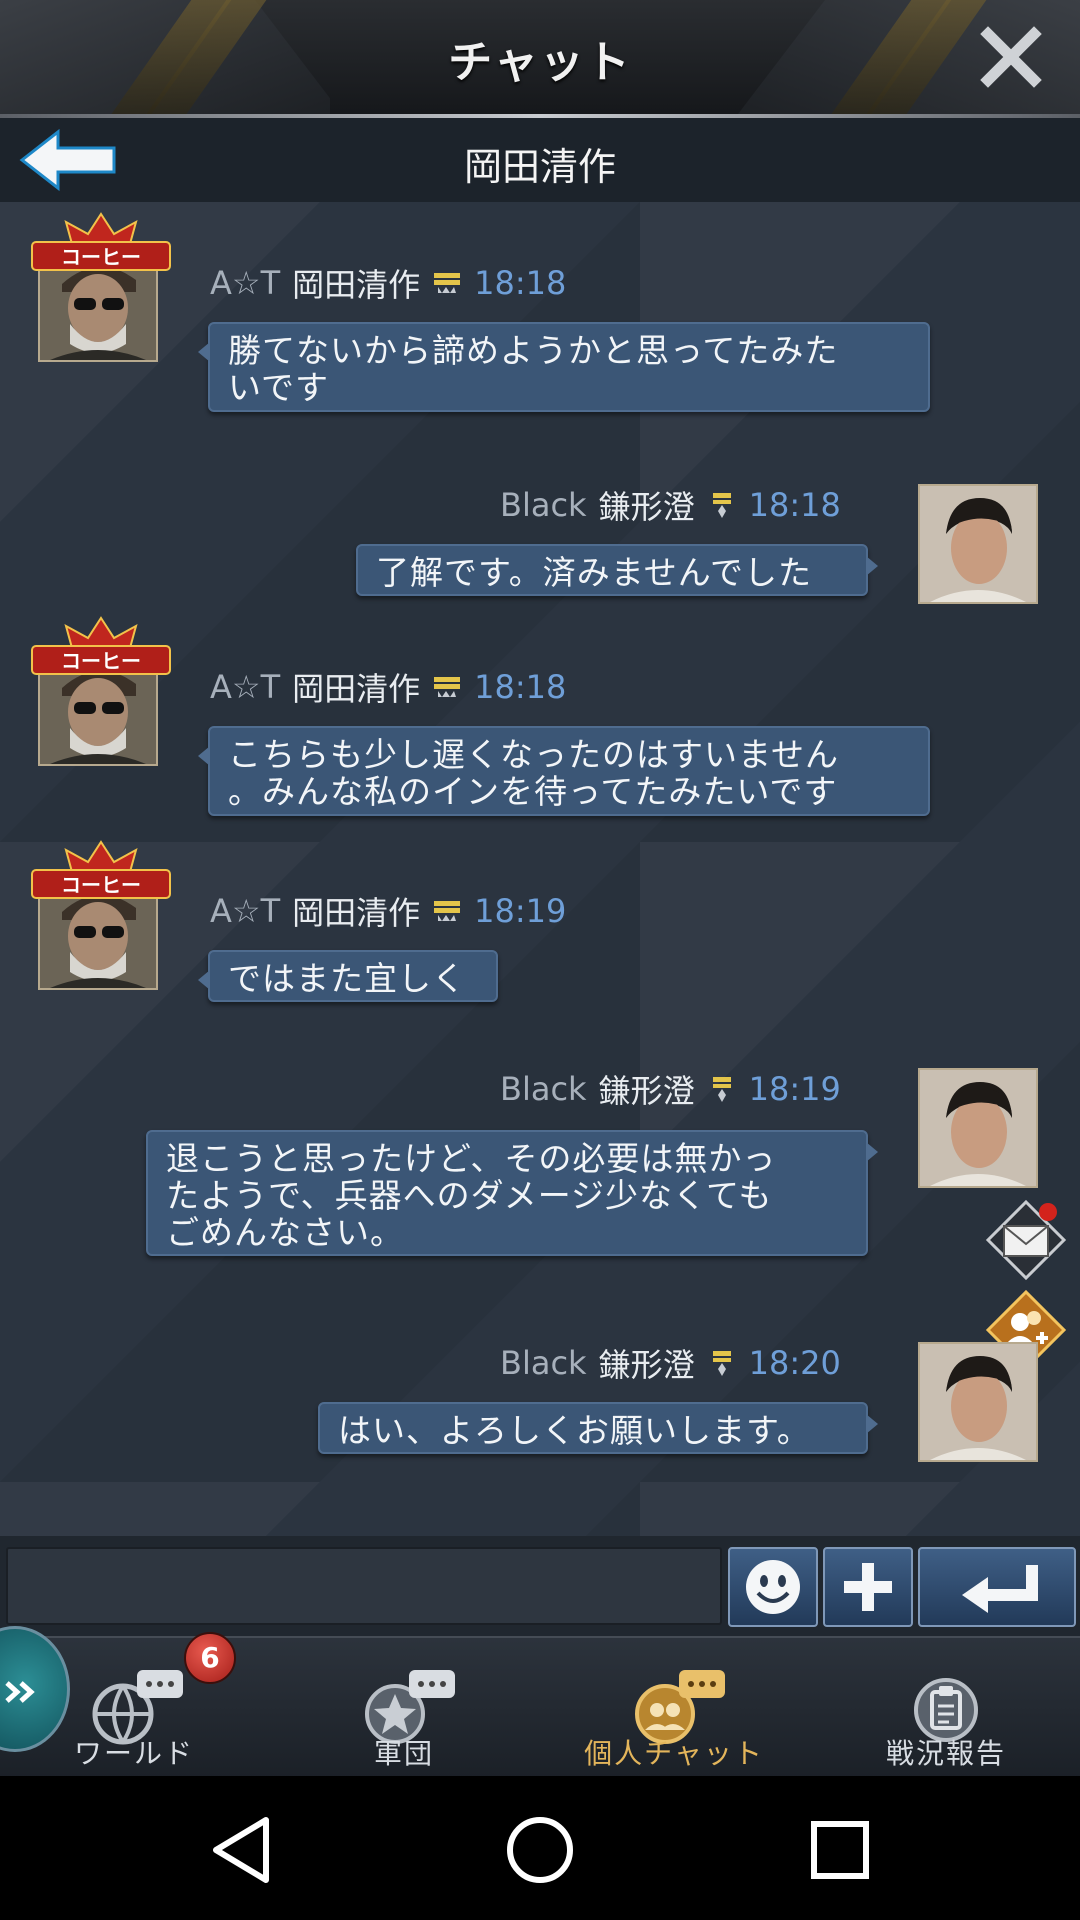 The image size is (1080, 1920). I want to click on message-bubble: はい、よろしくお願いします。, so click(598, 1428).